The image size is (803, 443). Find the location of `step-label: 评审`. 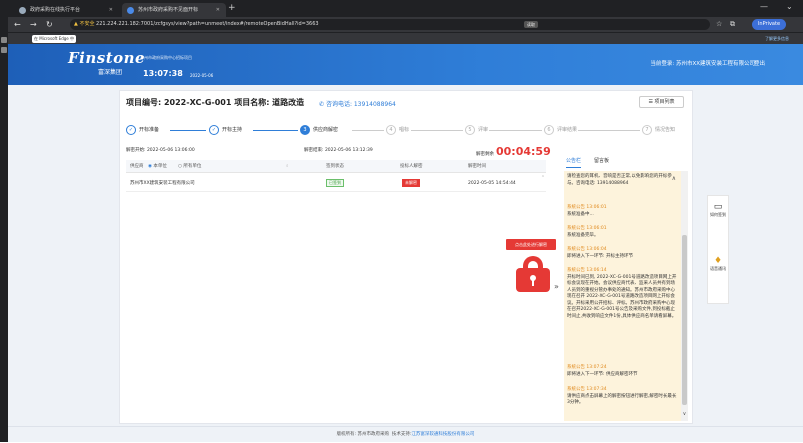

step-label: 评审 is located at coordinates (483, 130).